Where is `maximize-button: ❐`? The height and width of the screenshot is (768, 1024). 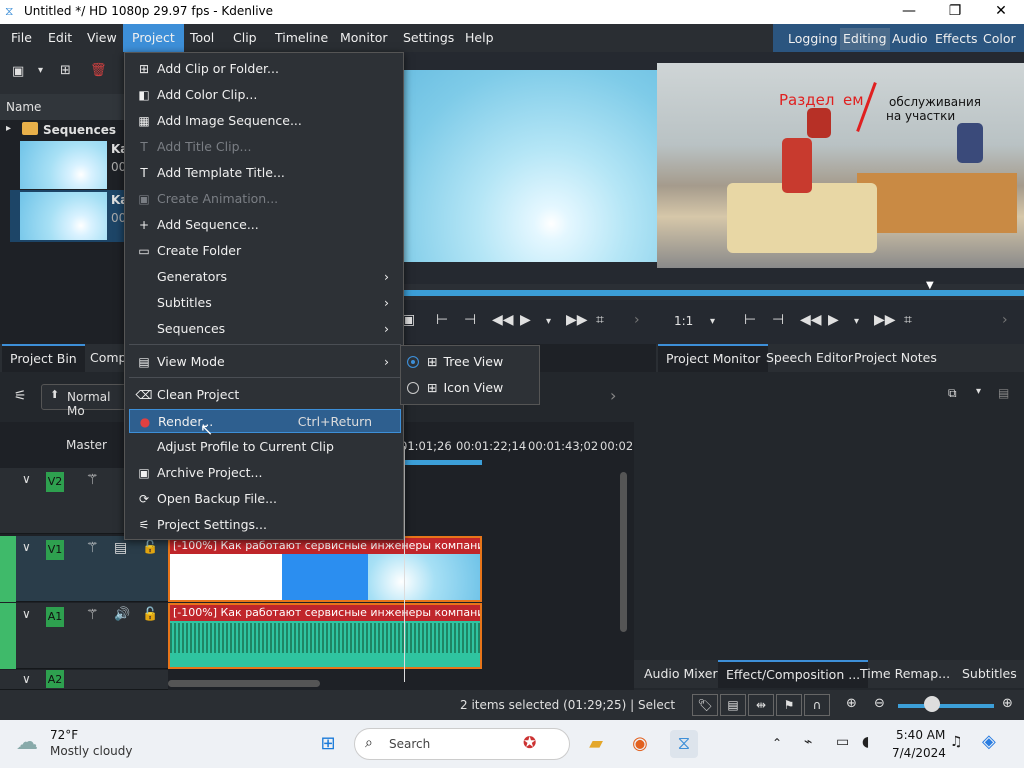
maximize-button: ❐ is located at coordinates (955, 12).